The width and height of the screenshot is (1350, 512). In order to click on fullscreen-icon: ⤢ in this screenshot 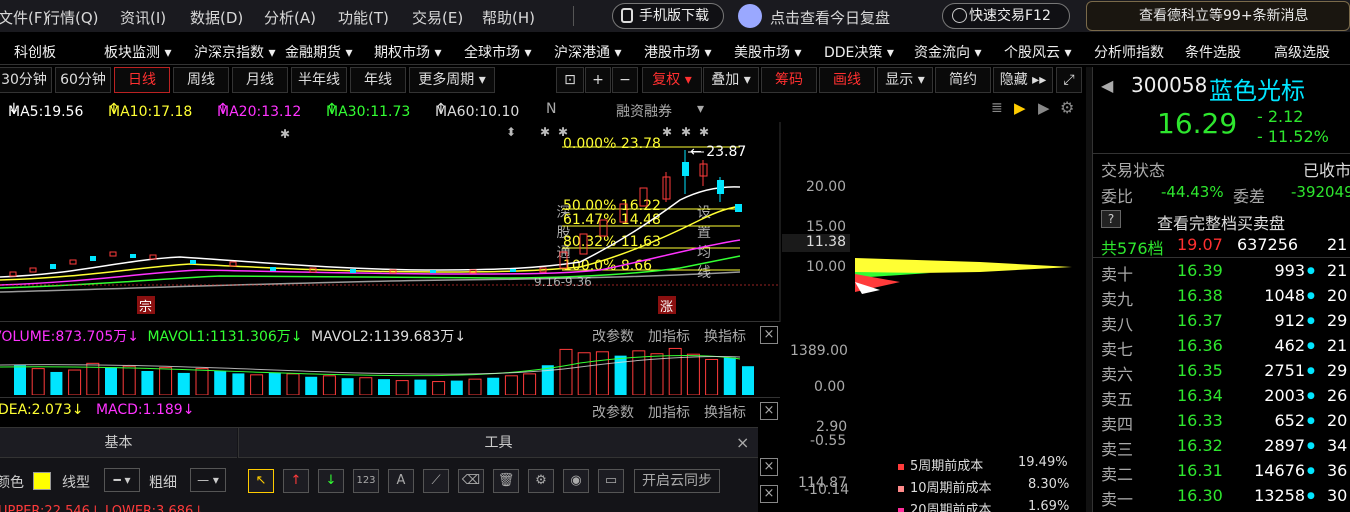, I will do `click(1069, 80)`.